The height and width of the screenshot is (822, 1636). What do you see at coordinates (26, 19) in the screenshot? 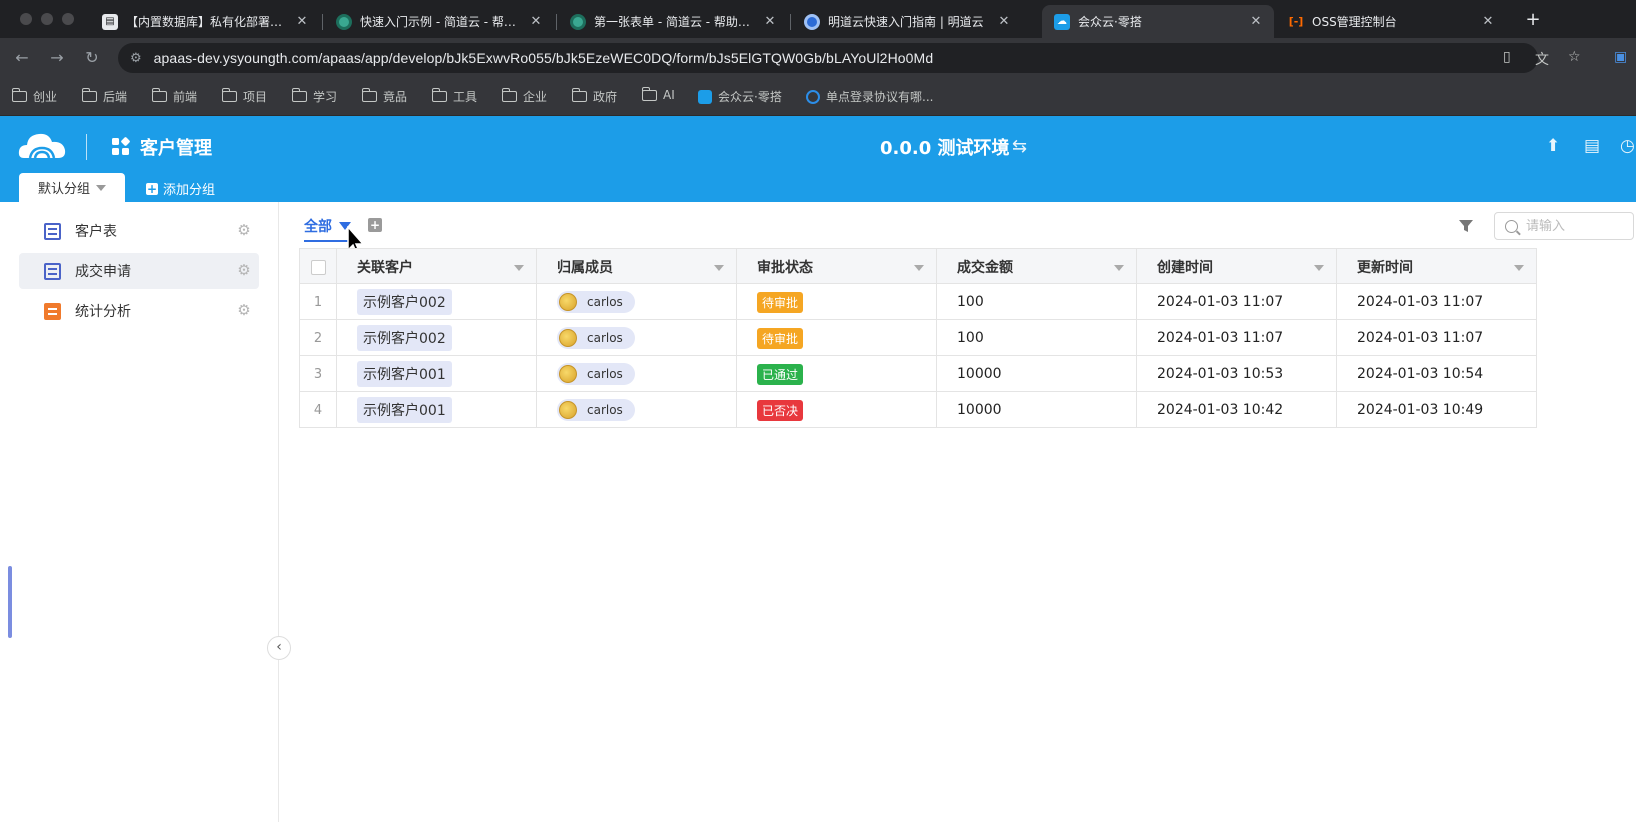
I see `window-close-button` at bounding box center [26, 19].